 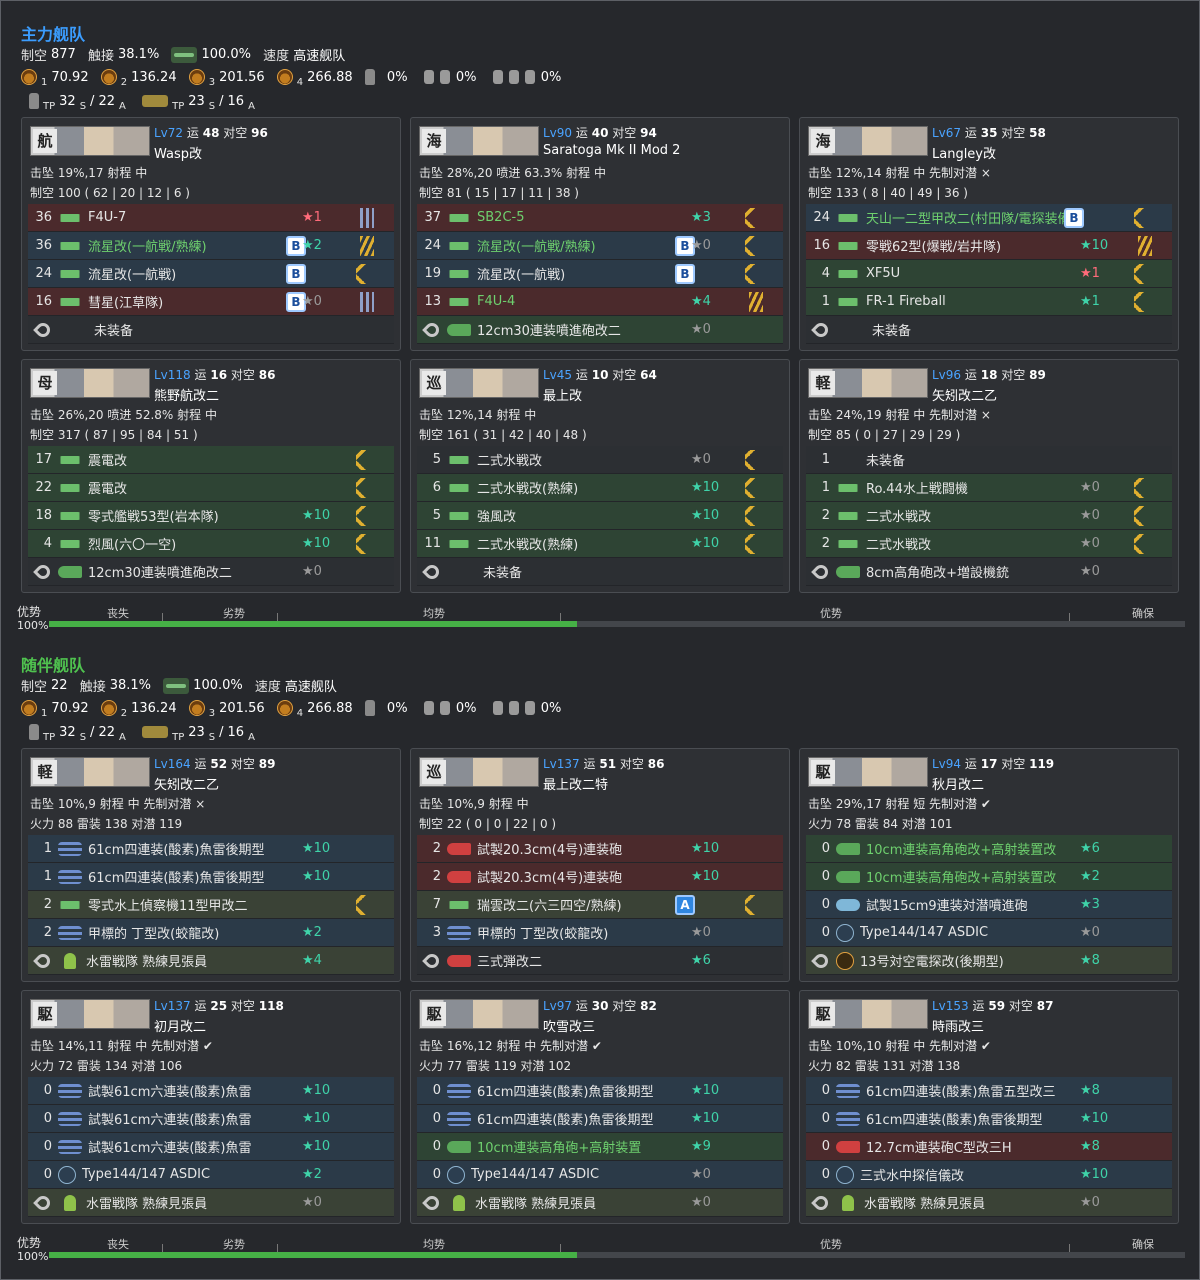 What do you see at coordinates (600, 218) in the screenshot?
I see `equipment-slot: 37 SB2C-5 ★3` at bounding box center [600, 218].